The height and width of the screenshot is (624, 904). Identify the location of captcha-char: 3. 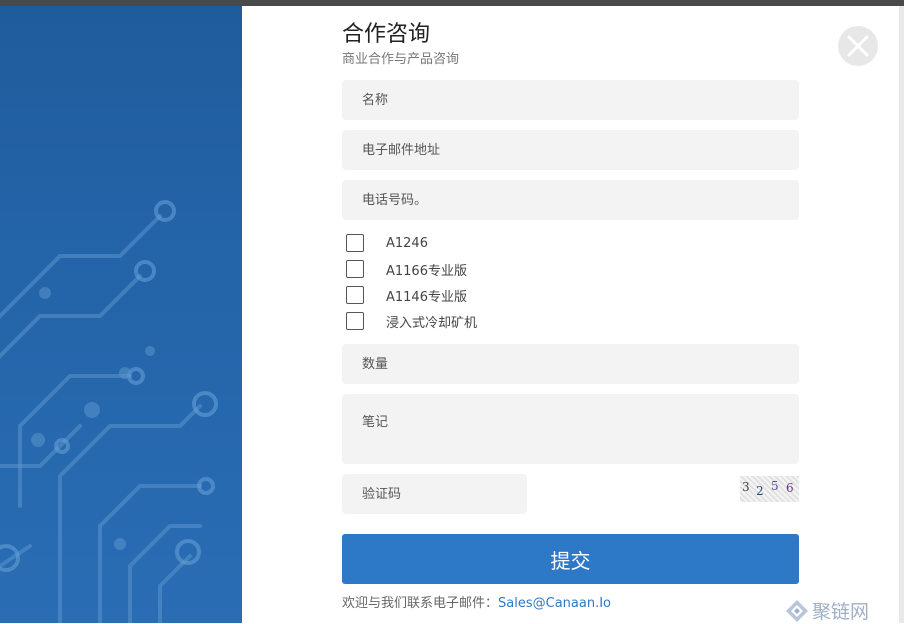
(746, 487).